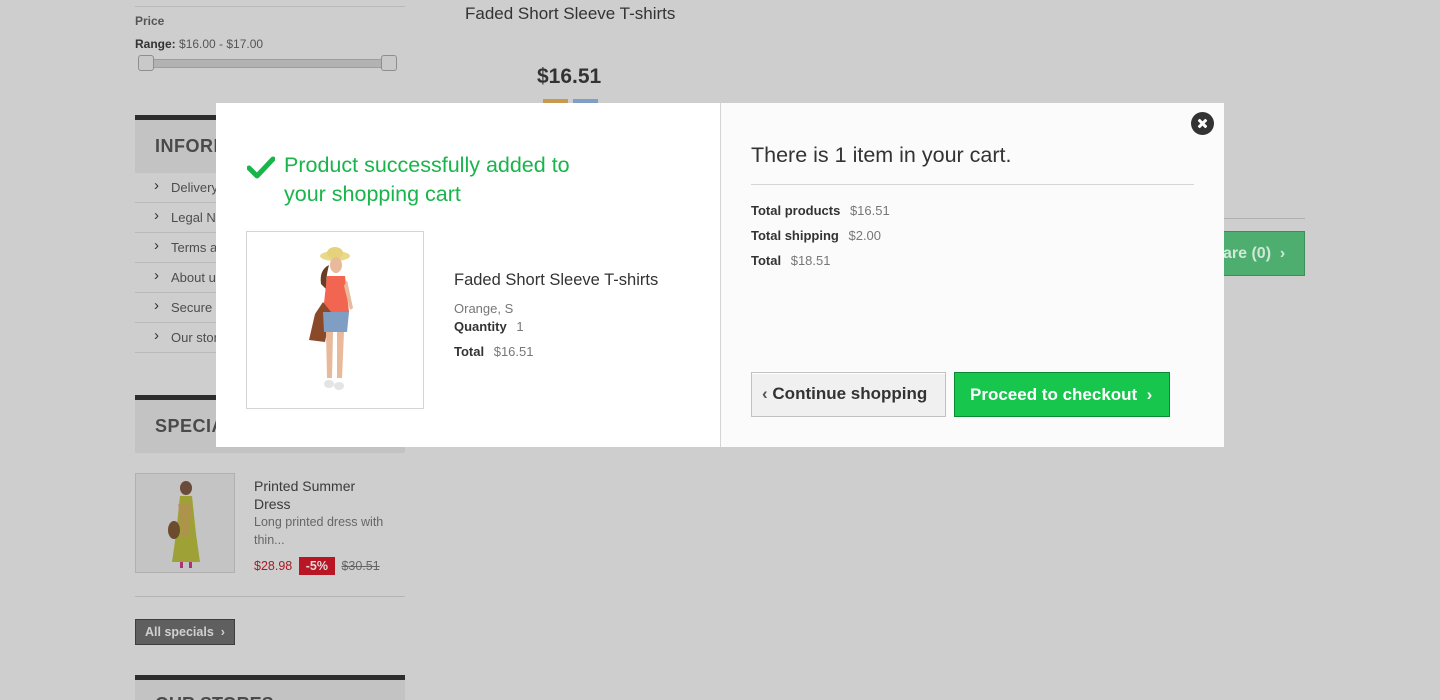 The height and width of the screenshot is (700, 1440). I want to click on cart-total: Total $18.51, so click(790, 260).